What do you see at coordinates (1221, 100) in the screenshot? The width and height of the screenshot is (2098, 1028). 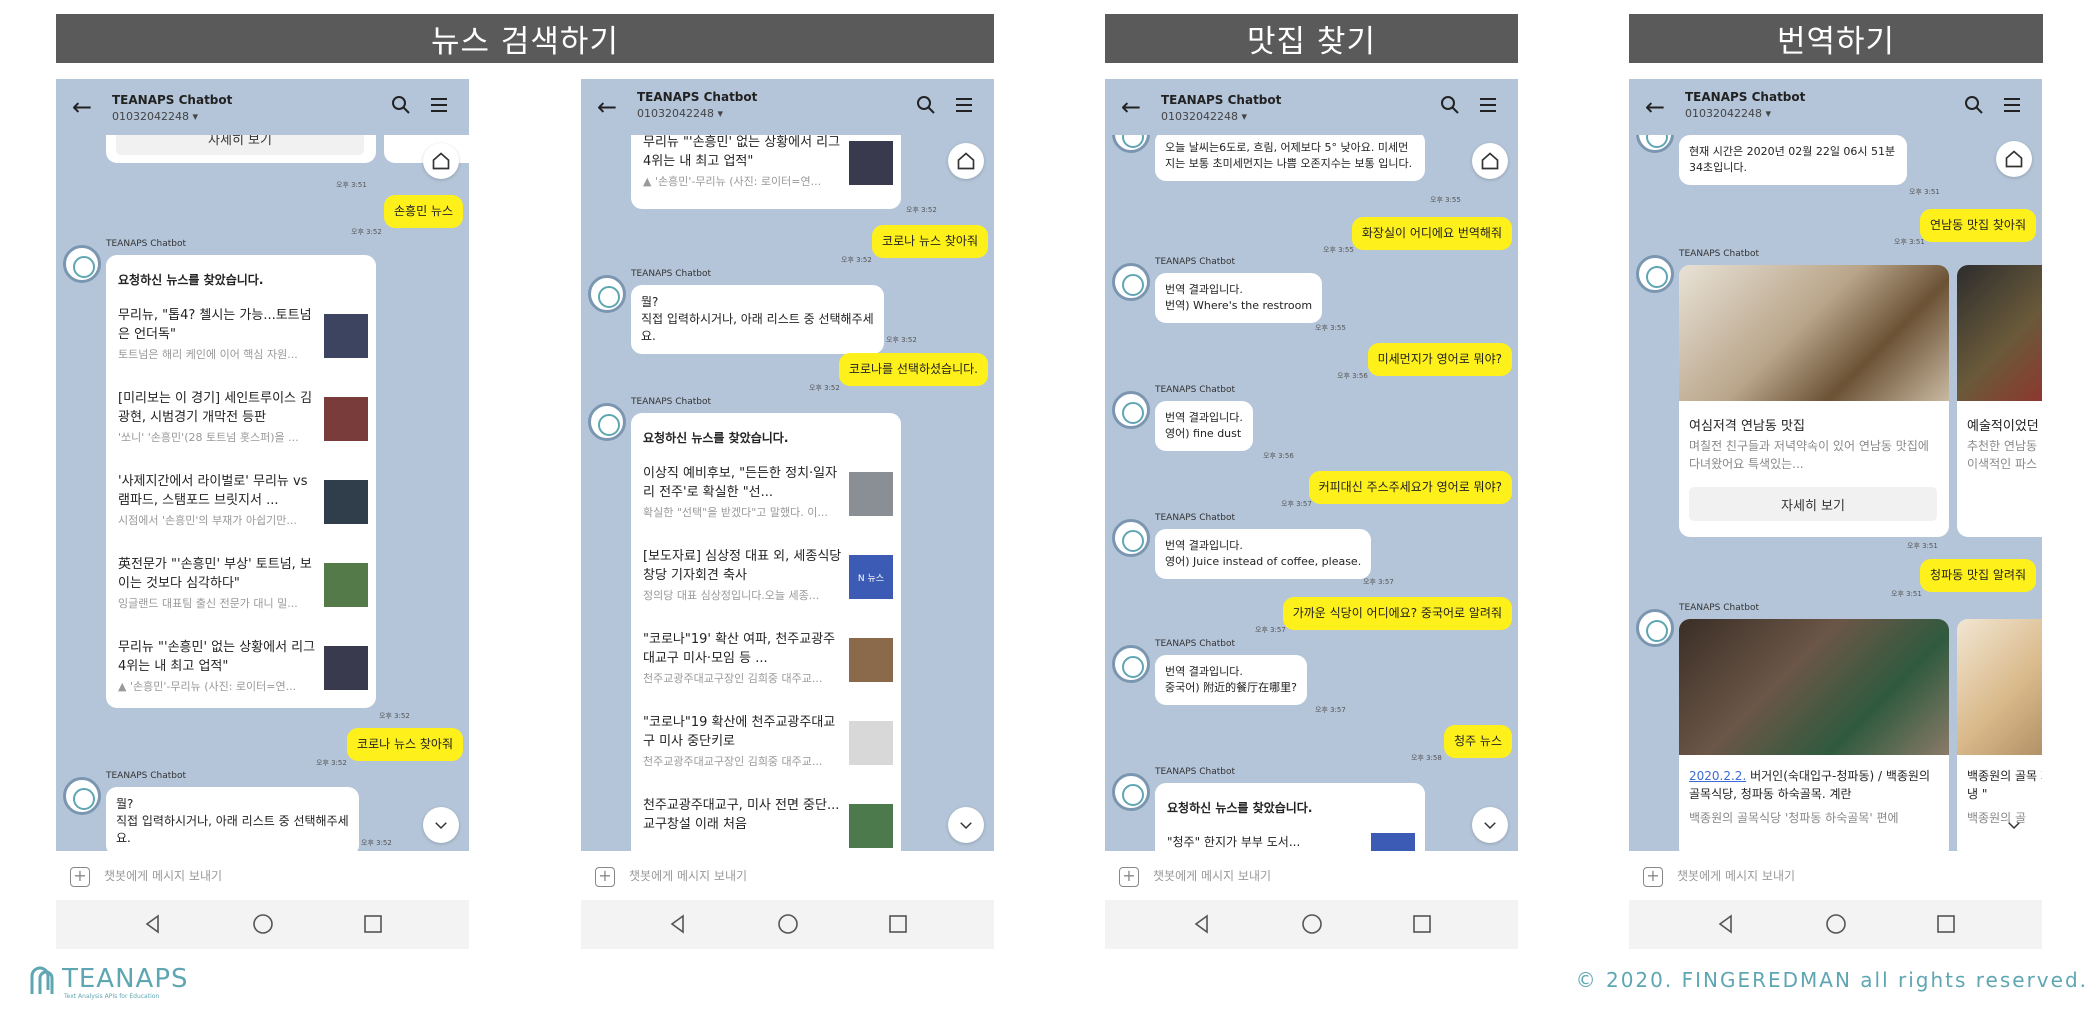 I see `chat-title: TEANAPS Chatbot` at bounding box center [1221, 100].